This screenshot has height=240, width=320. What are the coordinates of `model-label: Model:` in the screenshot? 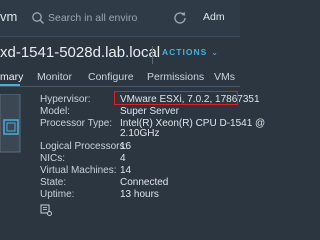 It's located at (55, 111).